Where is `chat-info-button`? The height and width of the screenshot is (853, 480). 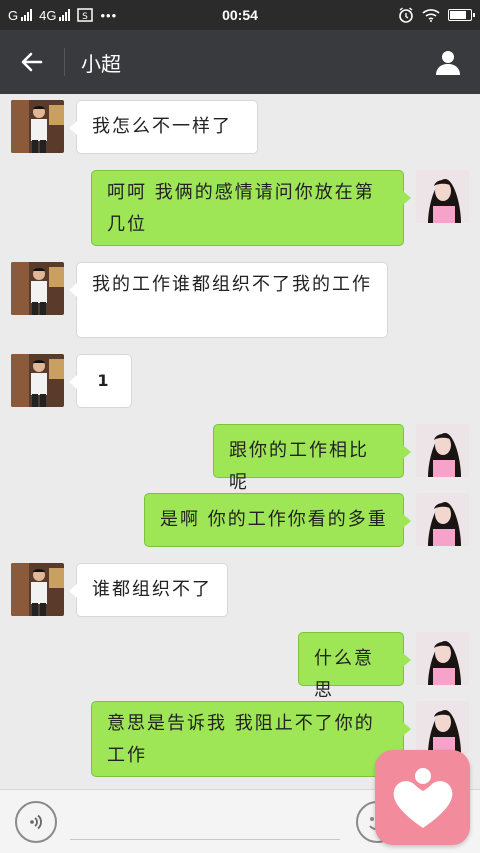 chat-info-button is located at coordinates (448, 62).